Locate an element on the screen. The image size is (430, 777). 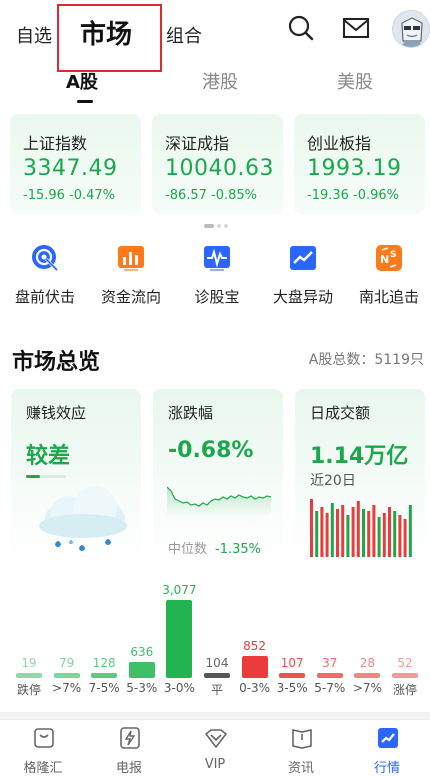
rain-cloud-icon is located at coordinates (83, 518).